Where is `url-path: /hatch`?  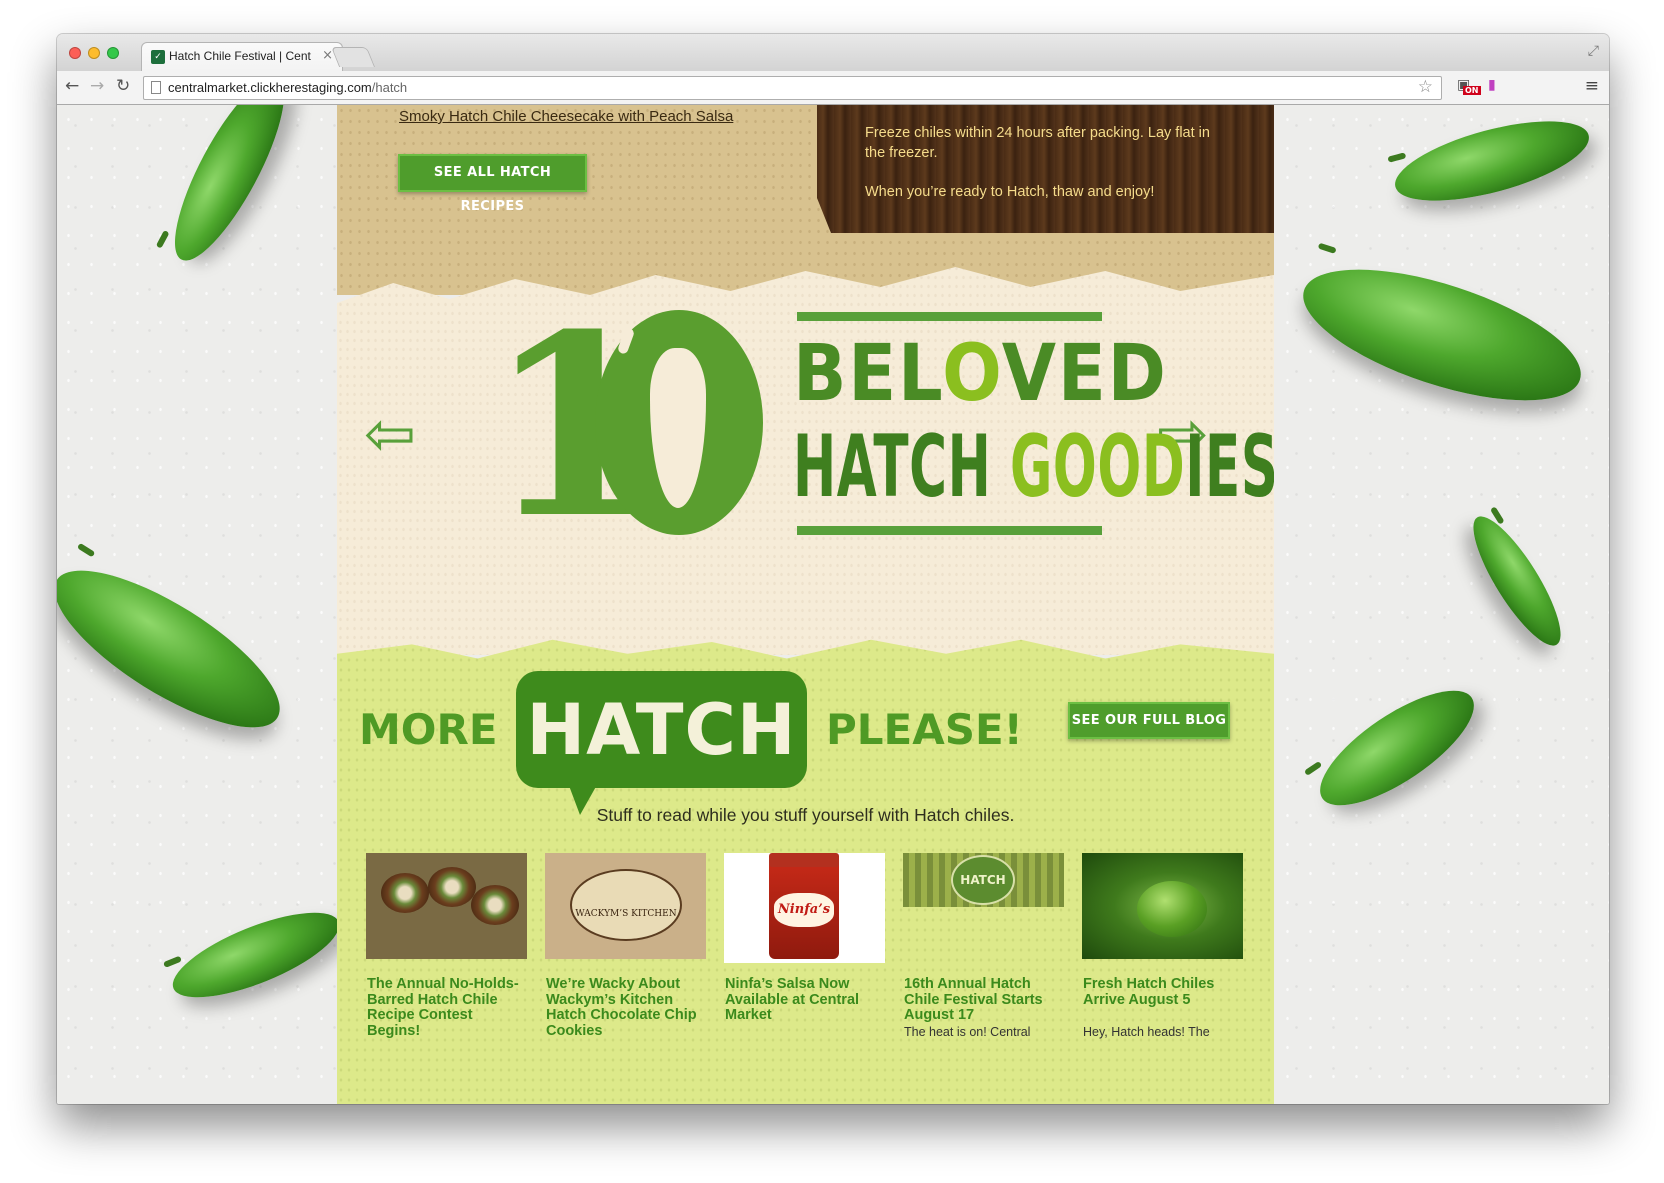 url-path: /hatch is located at coordinates (389, 87).